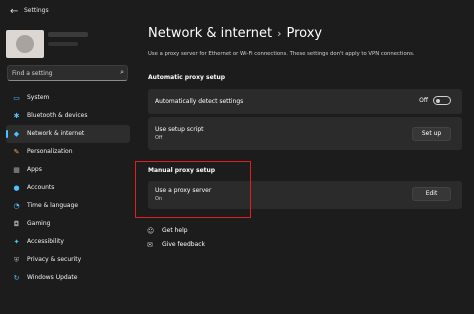 The width and height of the screenshot is (474, 314). Describe the element at coordinates (53, 205) in the screenshot. I see `sidebar-item-label: Time & language` at that location.